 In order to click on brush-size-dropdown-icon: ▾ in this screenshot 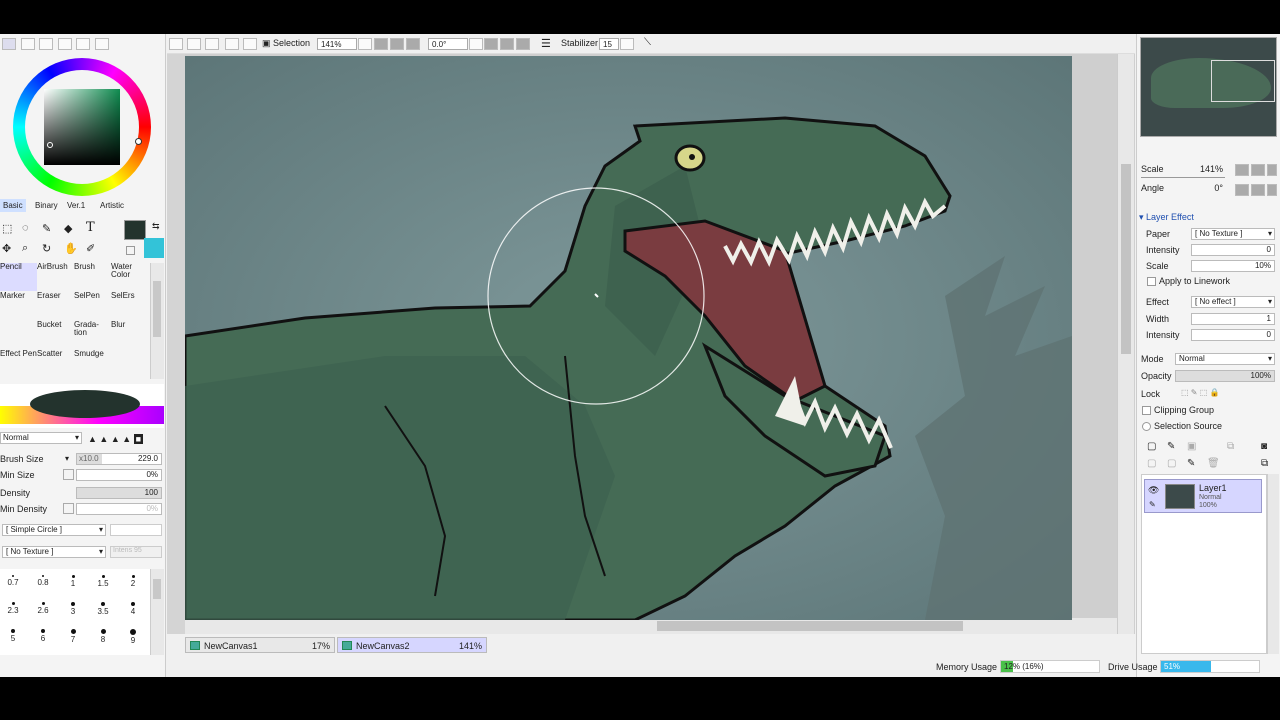, I will do `click(67, 458)`.